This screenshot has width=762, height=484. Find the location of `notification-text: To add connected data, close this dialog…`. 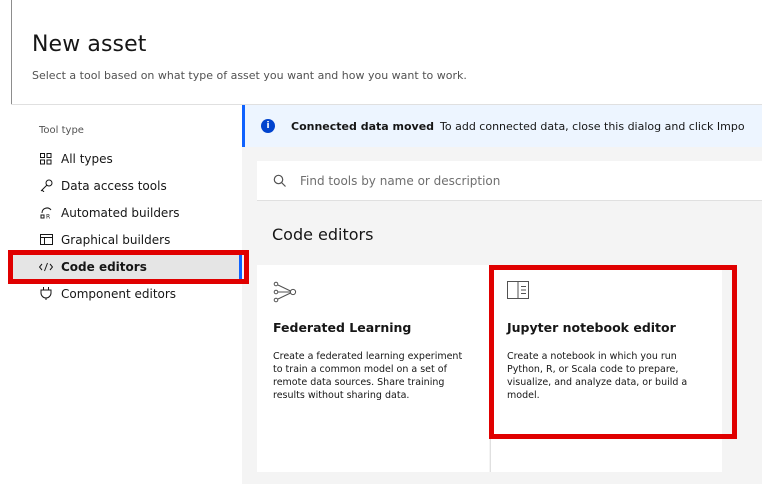

notification-text: To add connected data, close this dialog… is located at coordinates (592, 126).